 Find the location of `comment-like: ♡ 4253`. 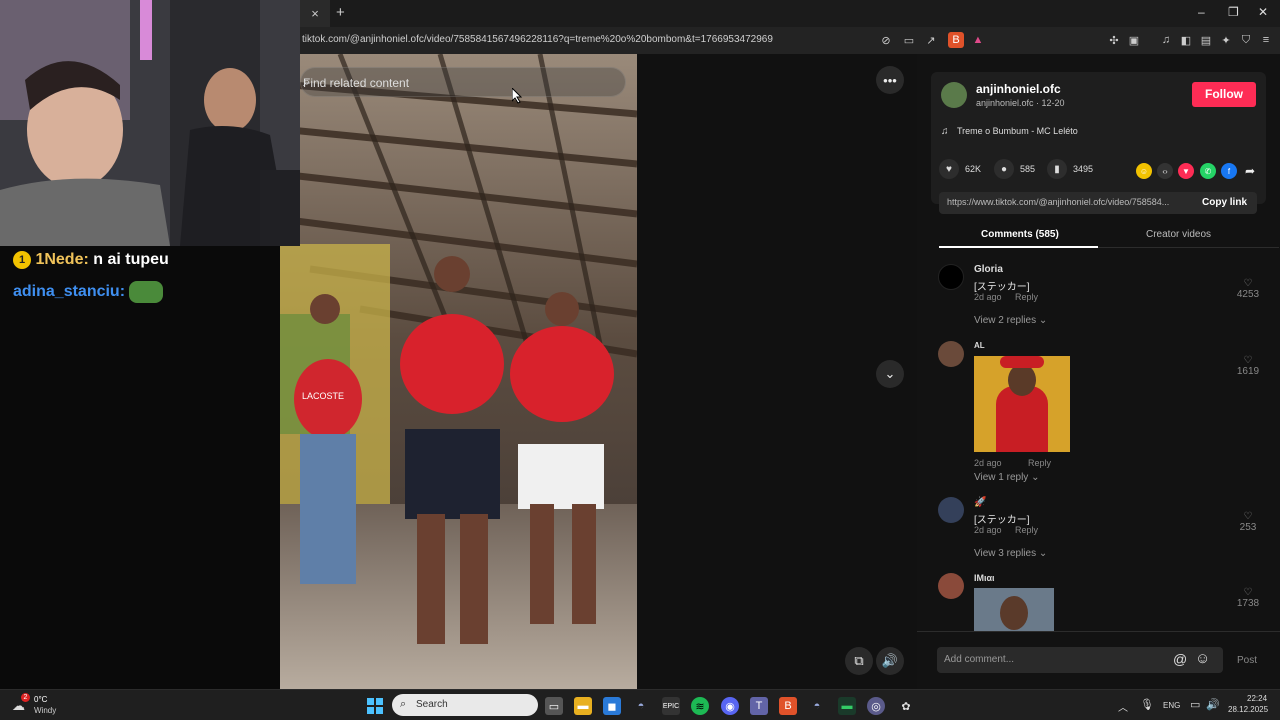

comment-like: ♡ 4253 is located at coordinates (1248, 289).